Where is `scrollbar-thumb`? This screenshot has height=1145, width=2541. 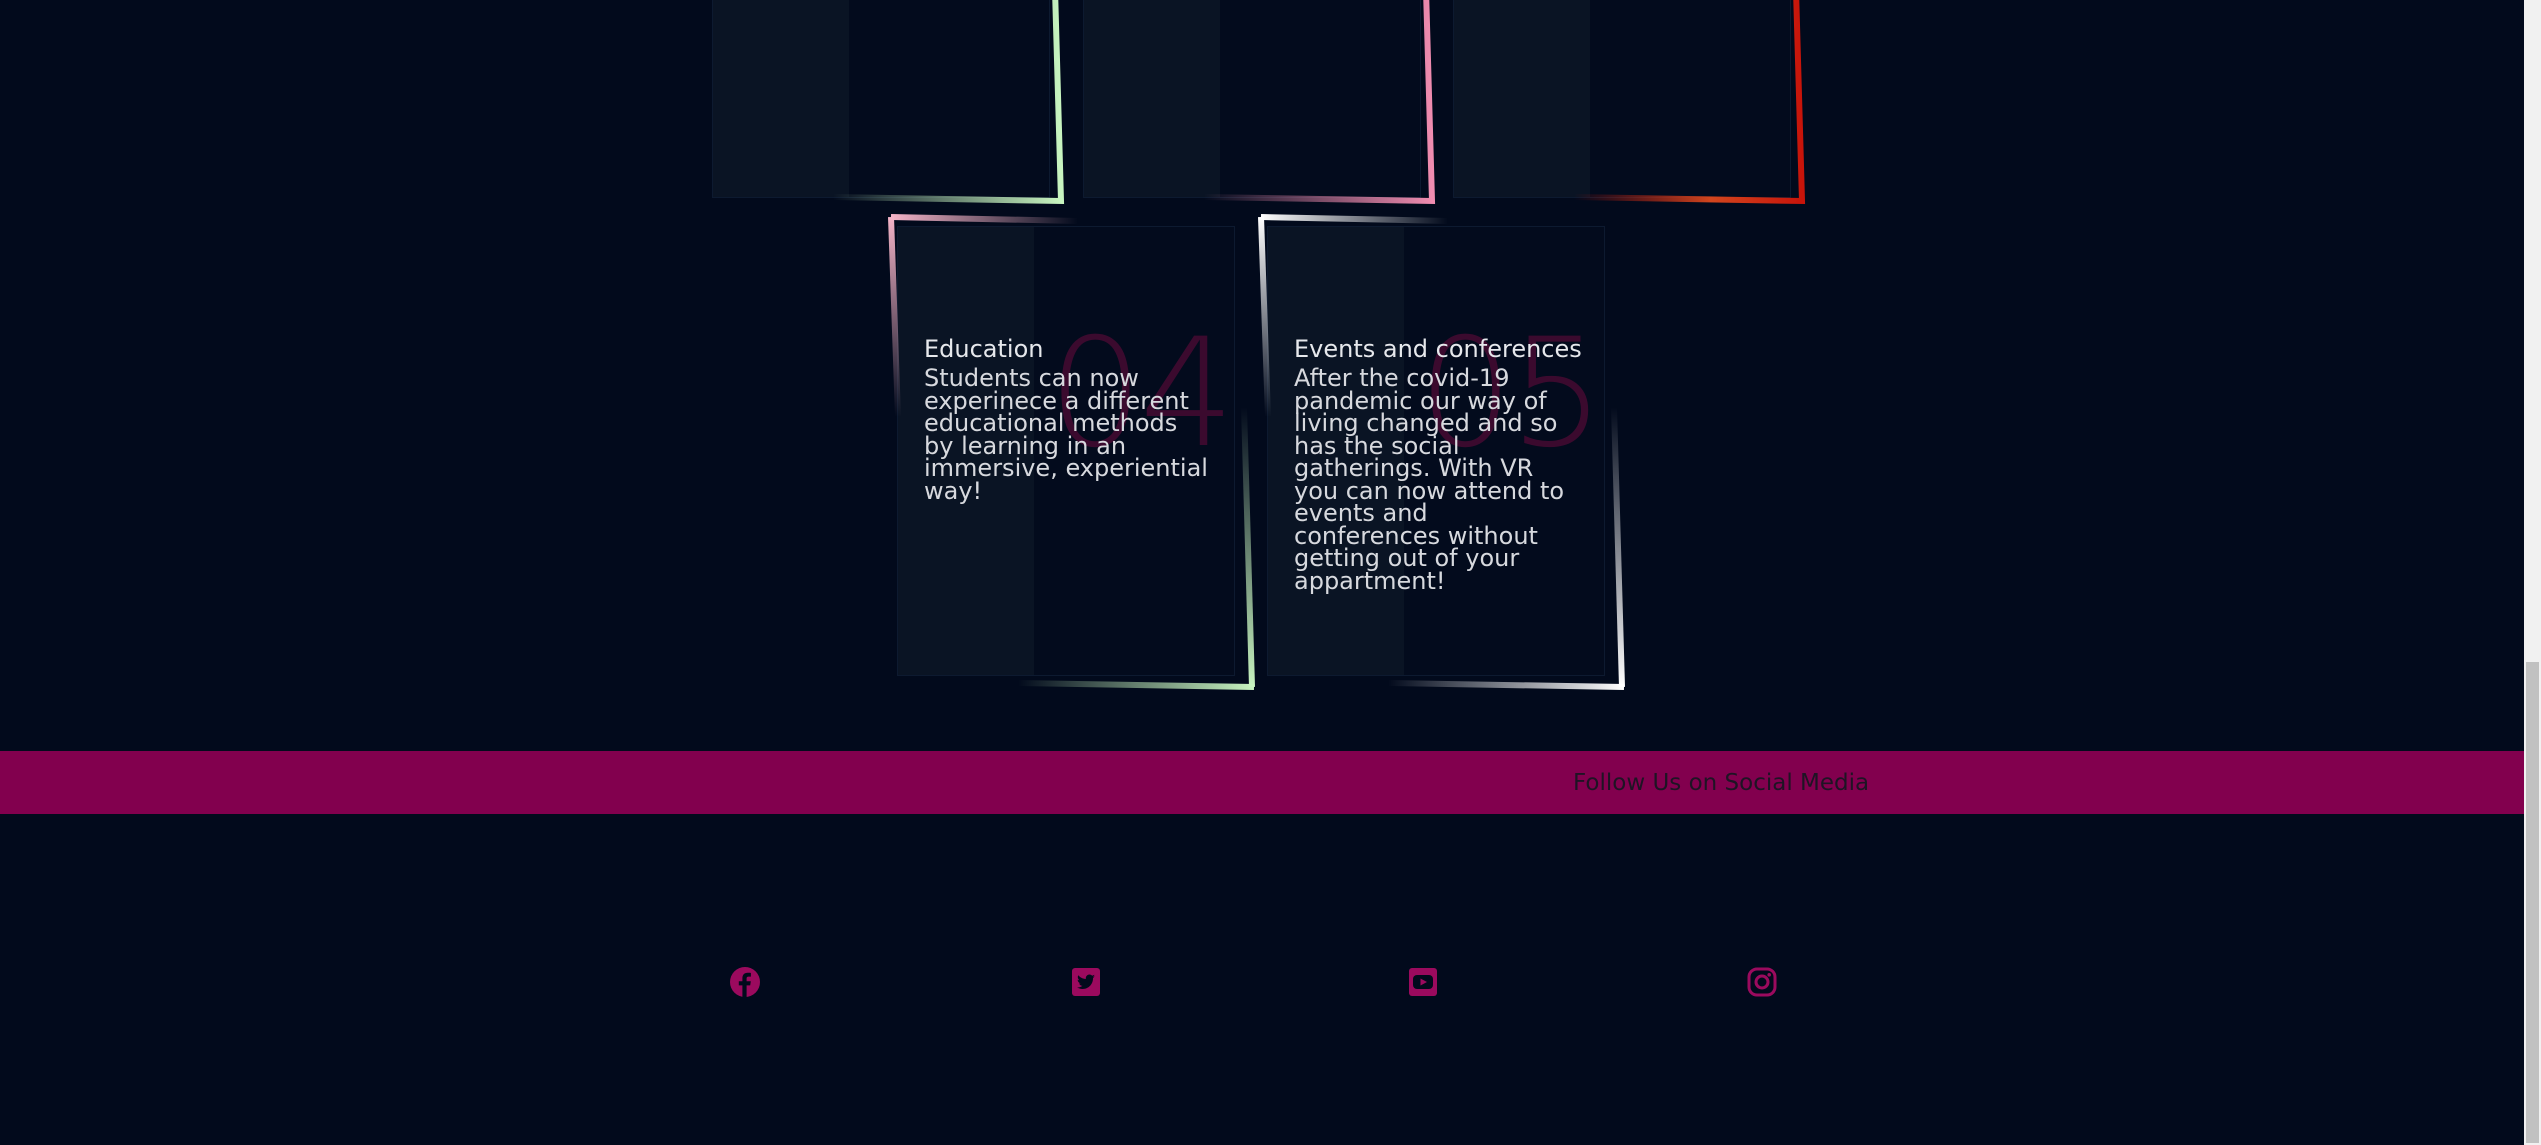 scrollbar-thumb is located at coordinates (2532, 902).